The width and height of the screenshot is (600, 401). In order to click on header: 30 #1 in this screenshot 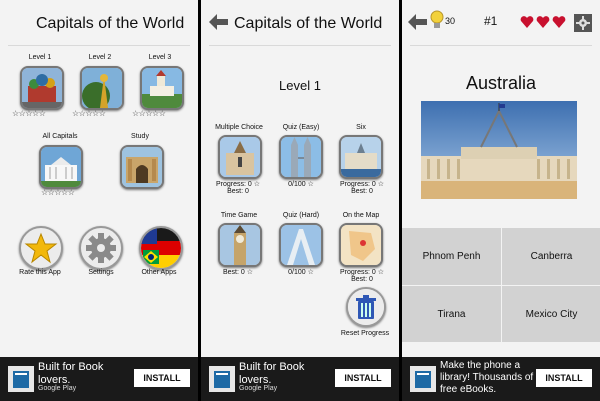, I will do `click(501, 22)`.